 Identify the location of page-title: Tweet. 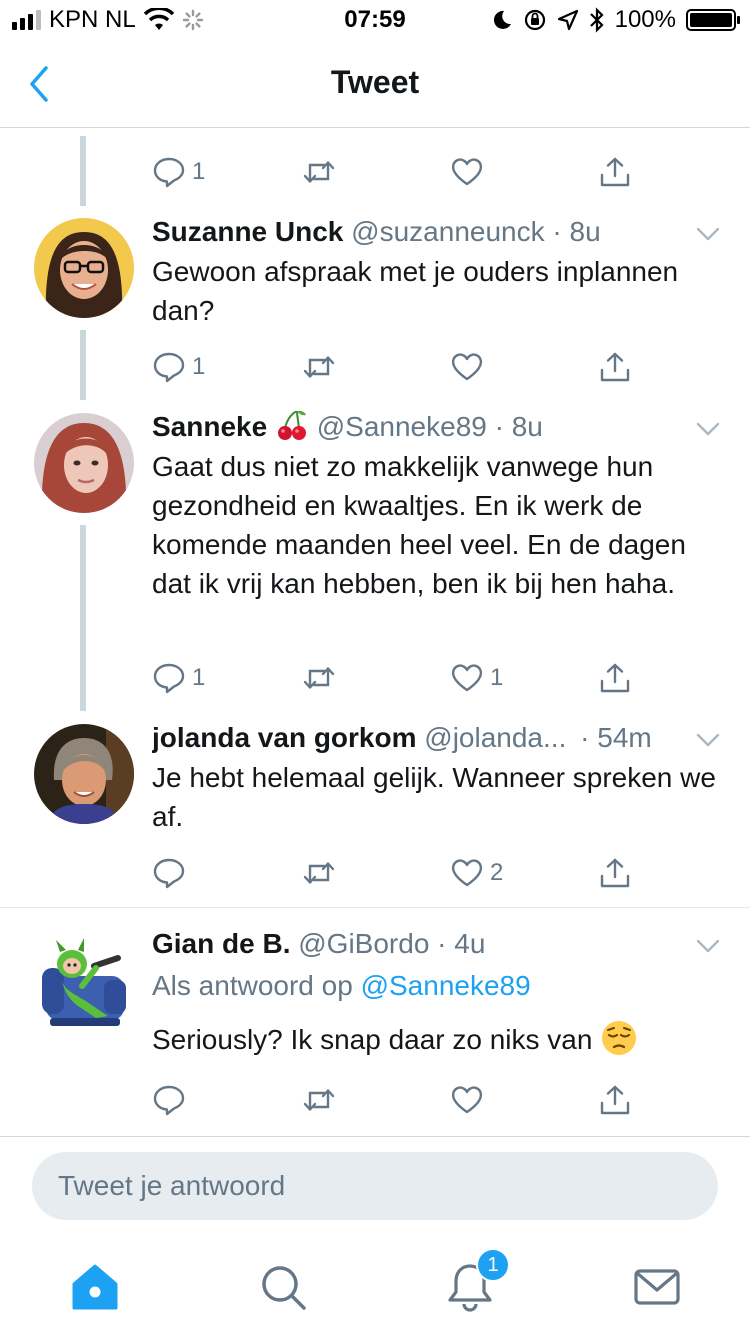
(375, 82).